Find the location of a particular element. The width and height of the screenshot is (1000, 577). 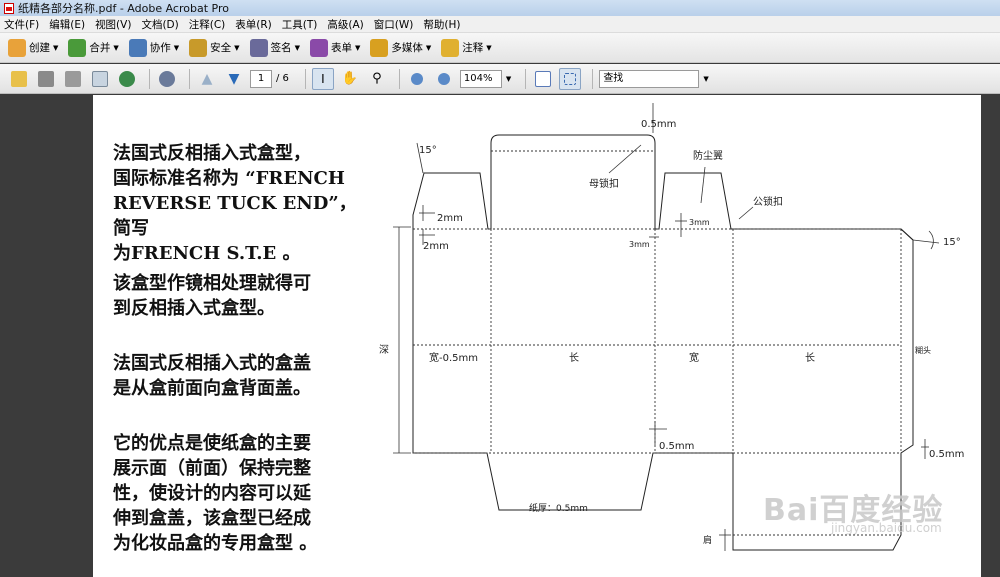

paperclip-icon is located at coordinates (167, 78).